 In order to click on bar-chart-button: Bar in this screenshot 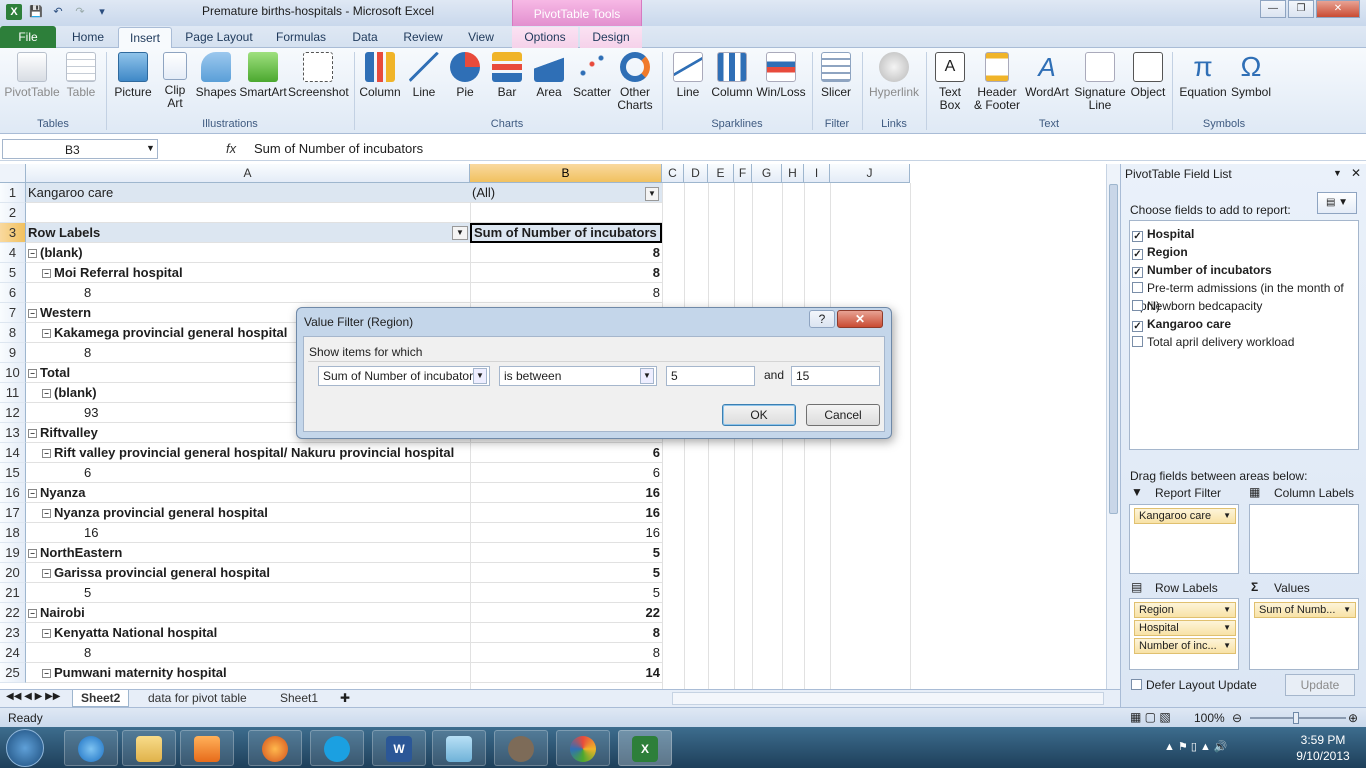, I will do `click(507, 84)`.